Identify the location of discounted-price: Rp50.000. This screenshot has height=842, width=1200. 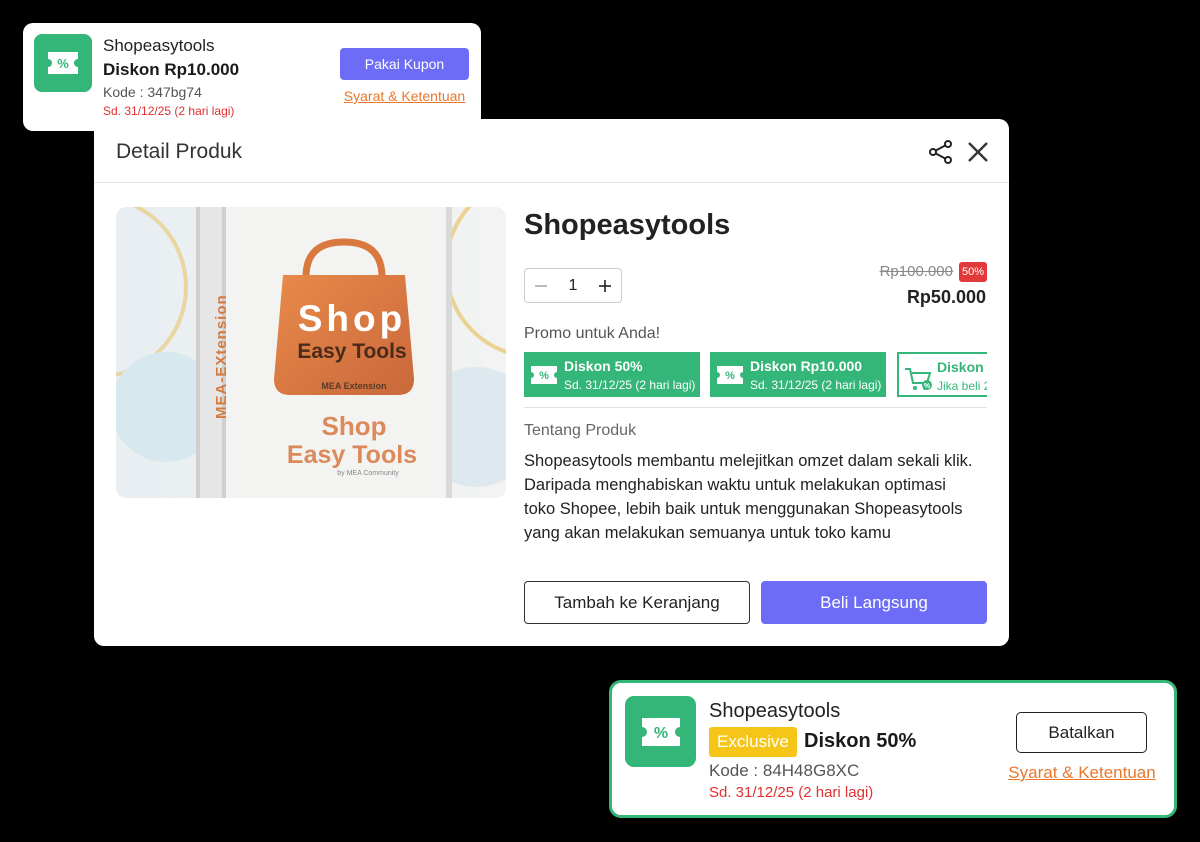
(946, 297).